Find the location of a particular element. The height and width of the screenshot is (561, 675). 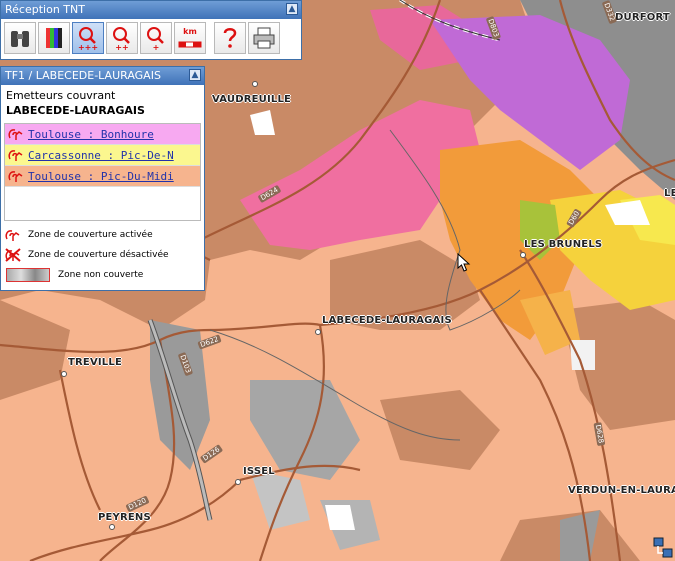

transmitter-row: Carcassonne : Pic-De-N is located at coordinates (102, 155).